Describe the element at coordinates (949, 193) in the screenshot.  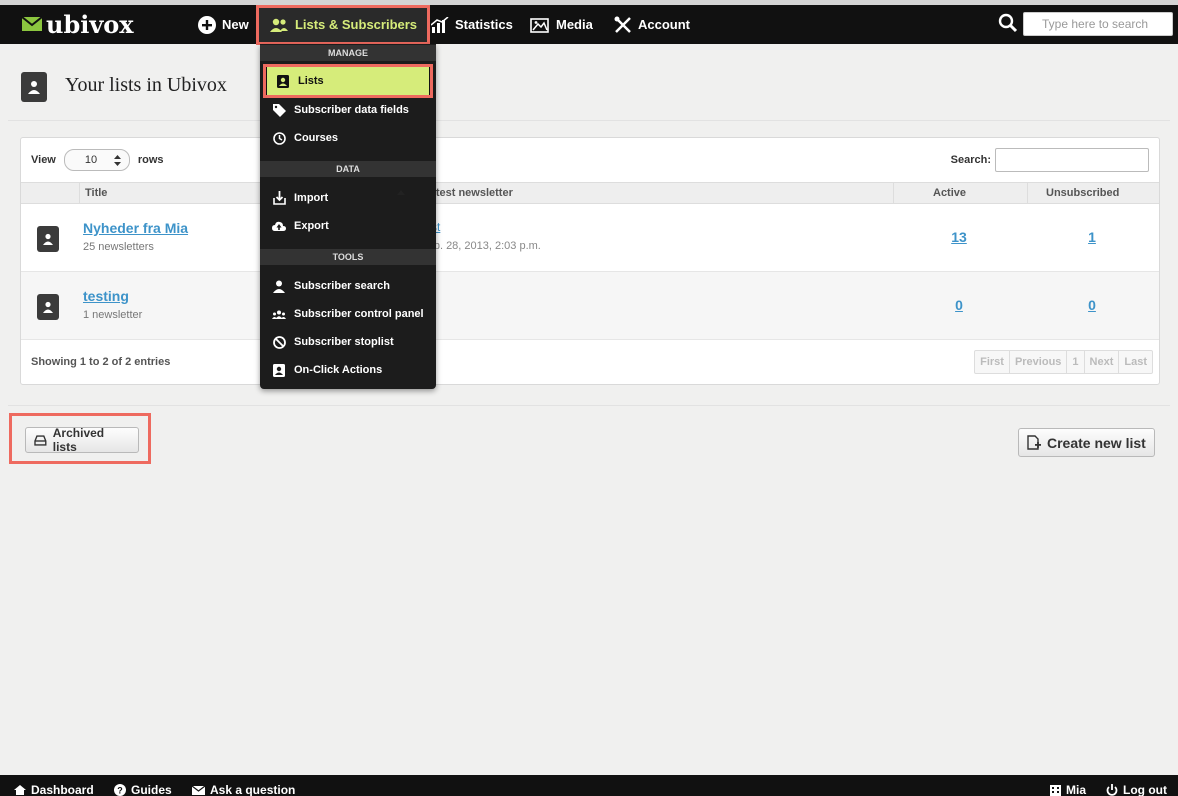
I see `col-active: Active` at that location.